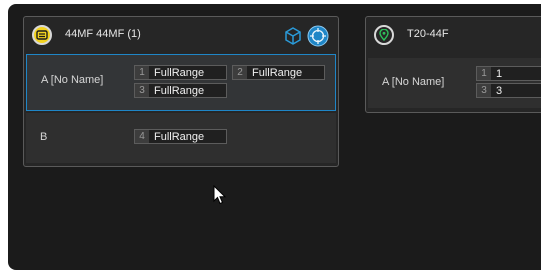 The width and height of the screenshot is (541, 270). I want to click on target-icon, so click(318, 36).